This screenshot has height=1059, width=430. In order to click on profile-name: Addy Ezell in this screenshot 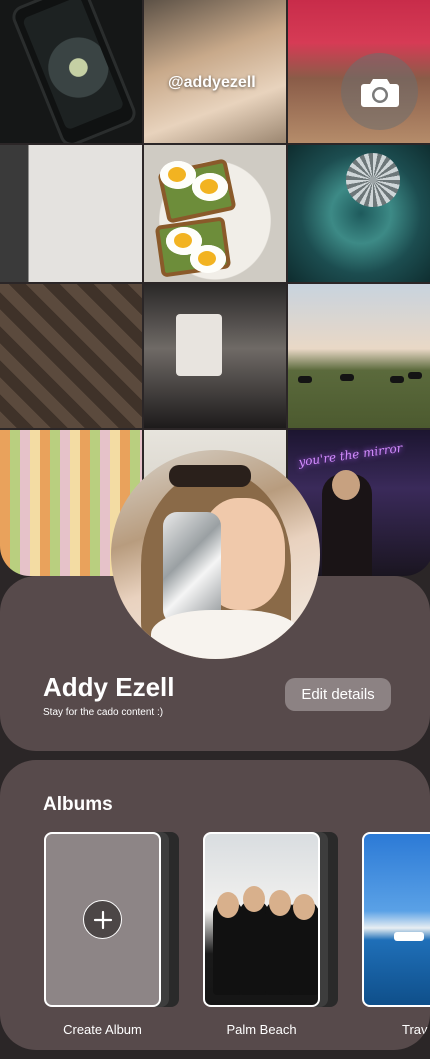, I will do `click(109, 687)`.